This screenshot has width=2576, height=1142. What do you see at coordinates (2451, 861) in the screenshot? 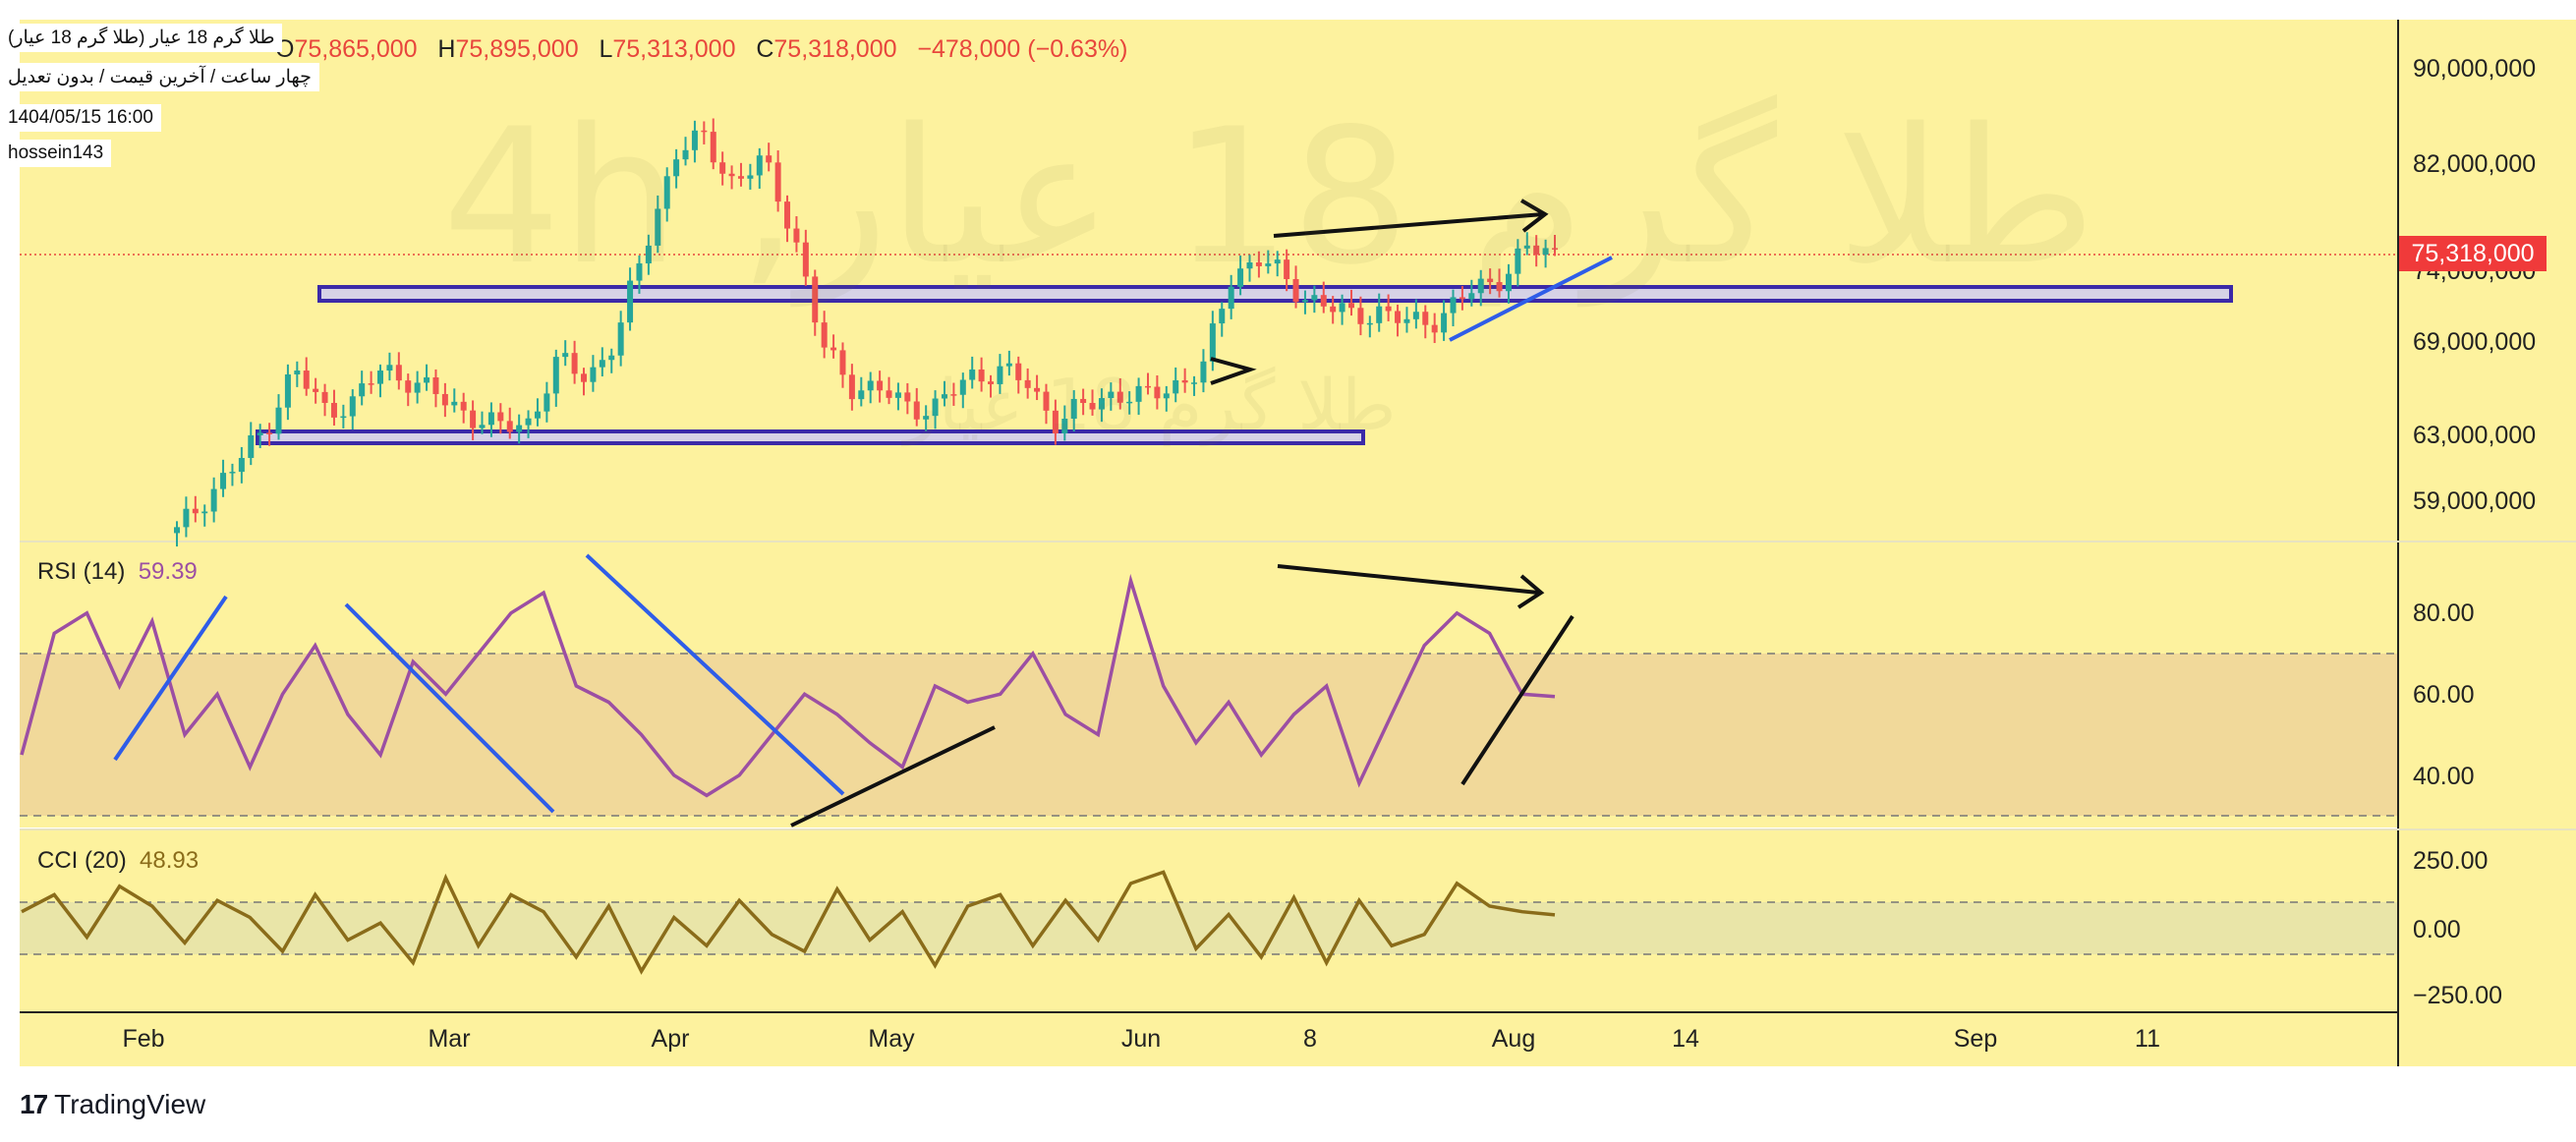
I see `cci-tick: 250.00` at bounding box center [2451, 861].